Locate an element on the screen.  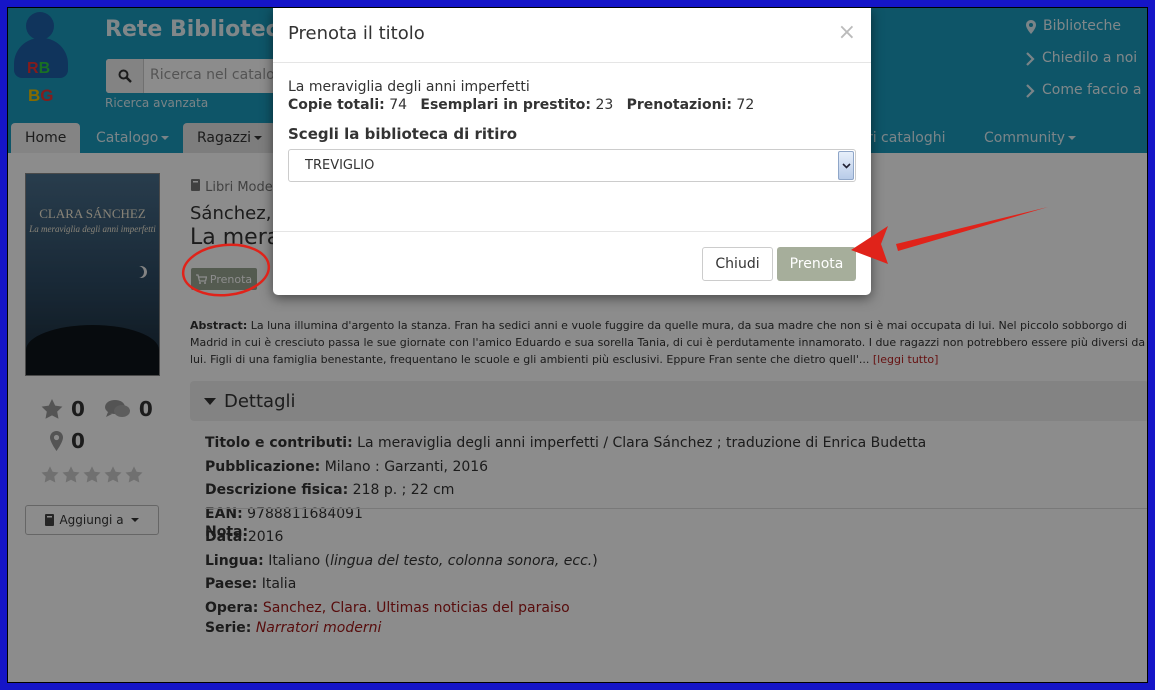
modal-footer: Chiudi Prenota is located at coordinates (572, 263).